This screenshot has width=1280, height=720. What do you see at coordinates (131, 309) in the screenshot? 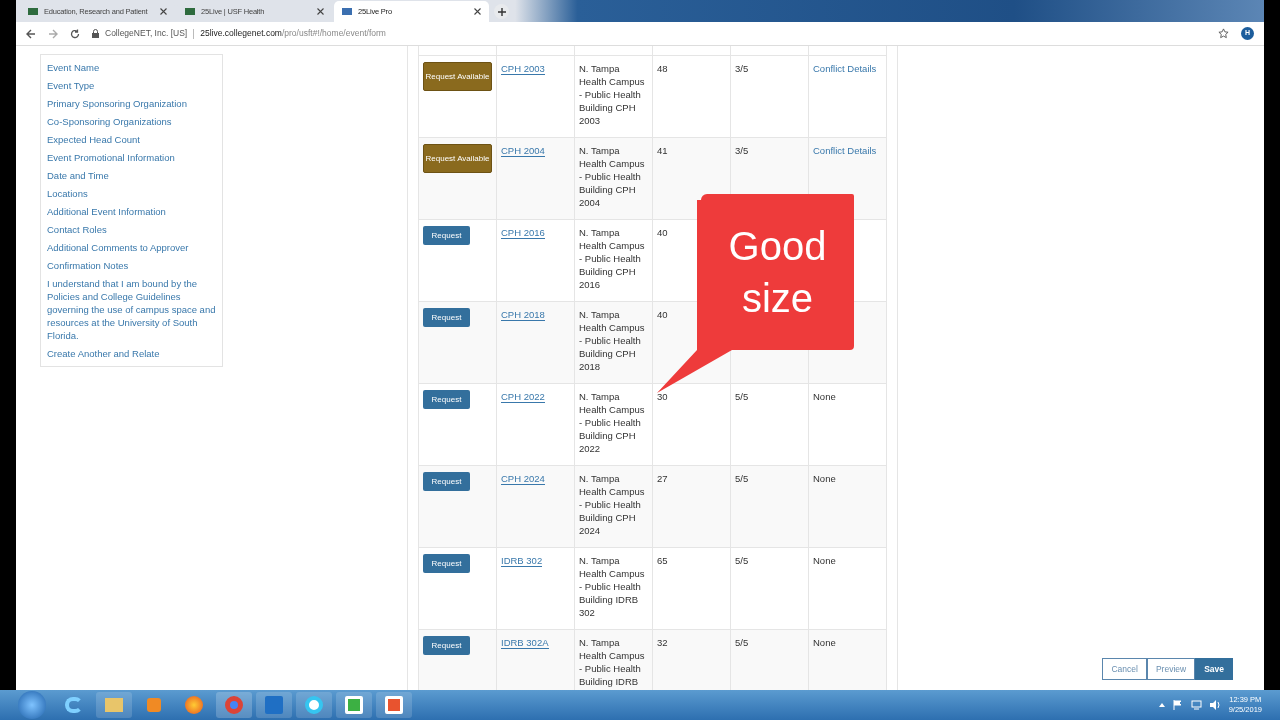
I see `sidebar-link: I understand that I am bound by the Policies and College Guidelines governing the use of campus space and resources at the University of South Florida.` at bounding box center [131, 309].